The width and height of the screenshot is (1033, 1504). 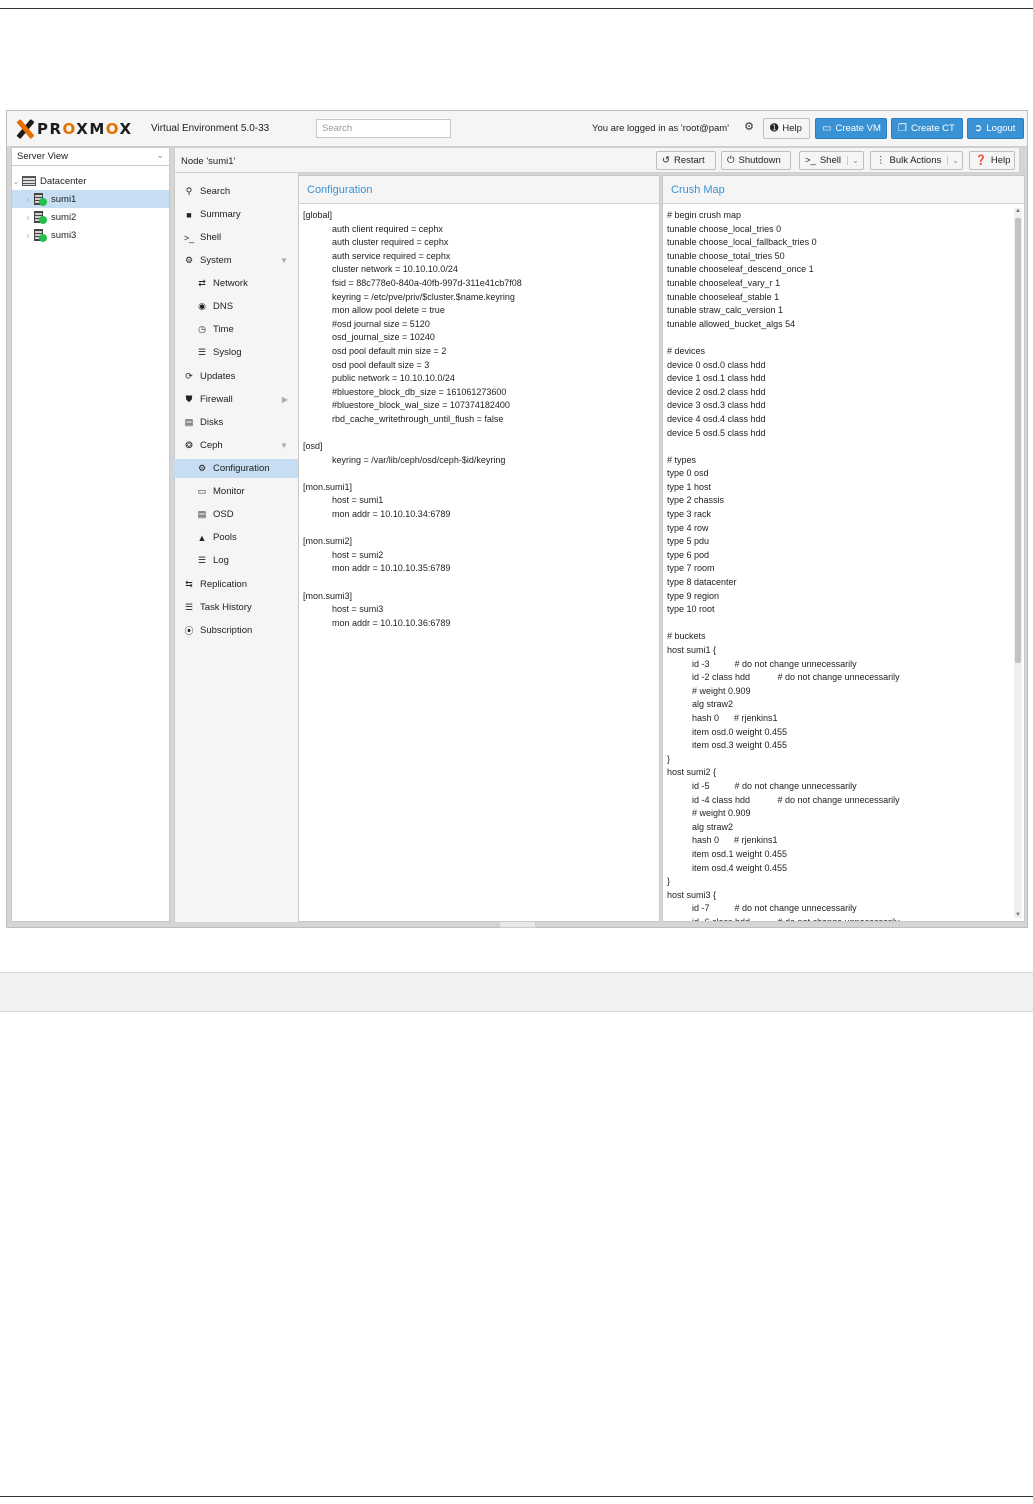 What do you see at coordinates (691, 609) in the screenshot?
I see `crush-line: type 10 root` at bounding box center [691, 609].